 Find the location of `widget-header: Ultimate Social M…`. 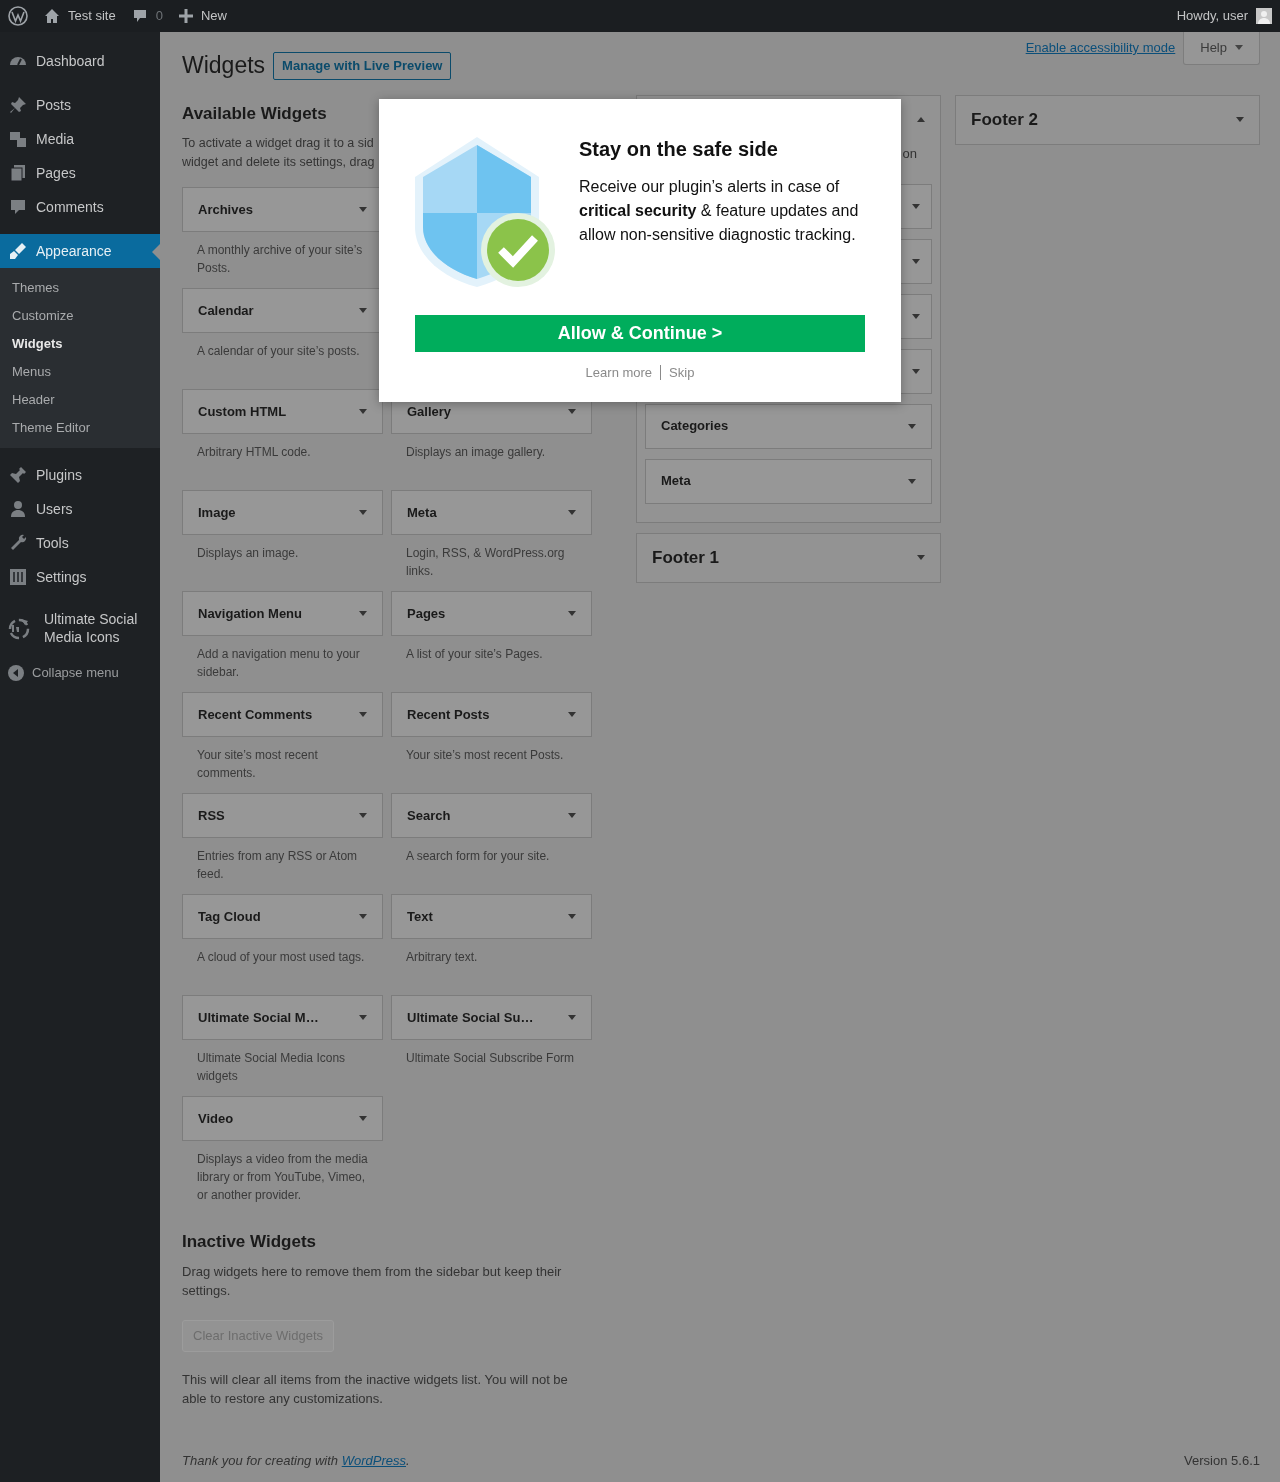

widget-header: Ultimate Social M… is located at coordinates (282, 1017).